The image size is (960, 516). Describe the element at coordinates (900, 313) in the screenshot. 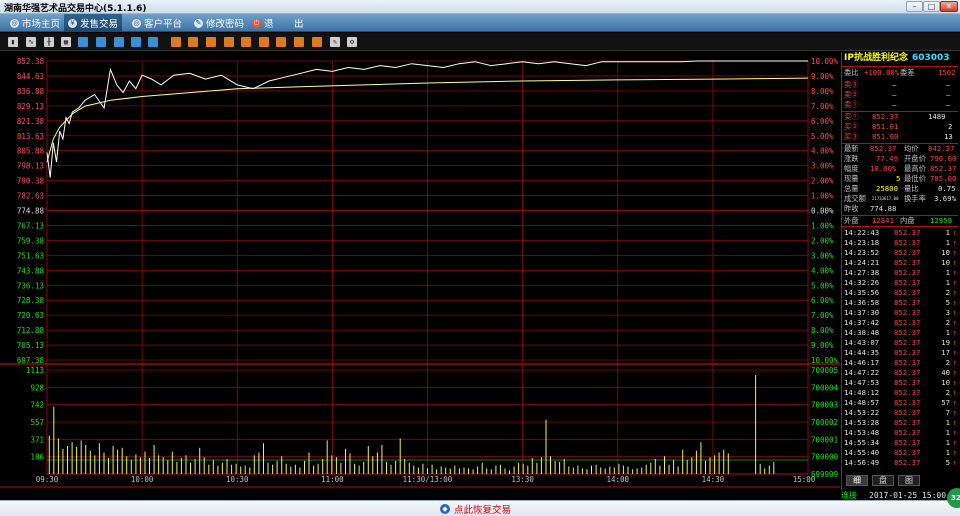

I see `tick-row: 14:37:30 852.37 3 ↑` at that location.